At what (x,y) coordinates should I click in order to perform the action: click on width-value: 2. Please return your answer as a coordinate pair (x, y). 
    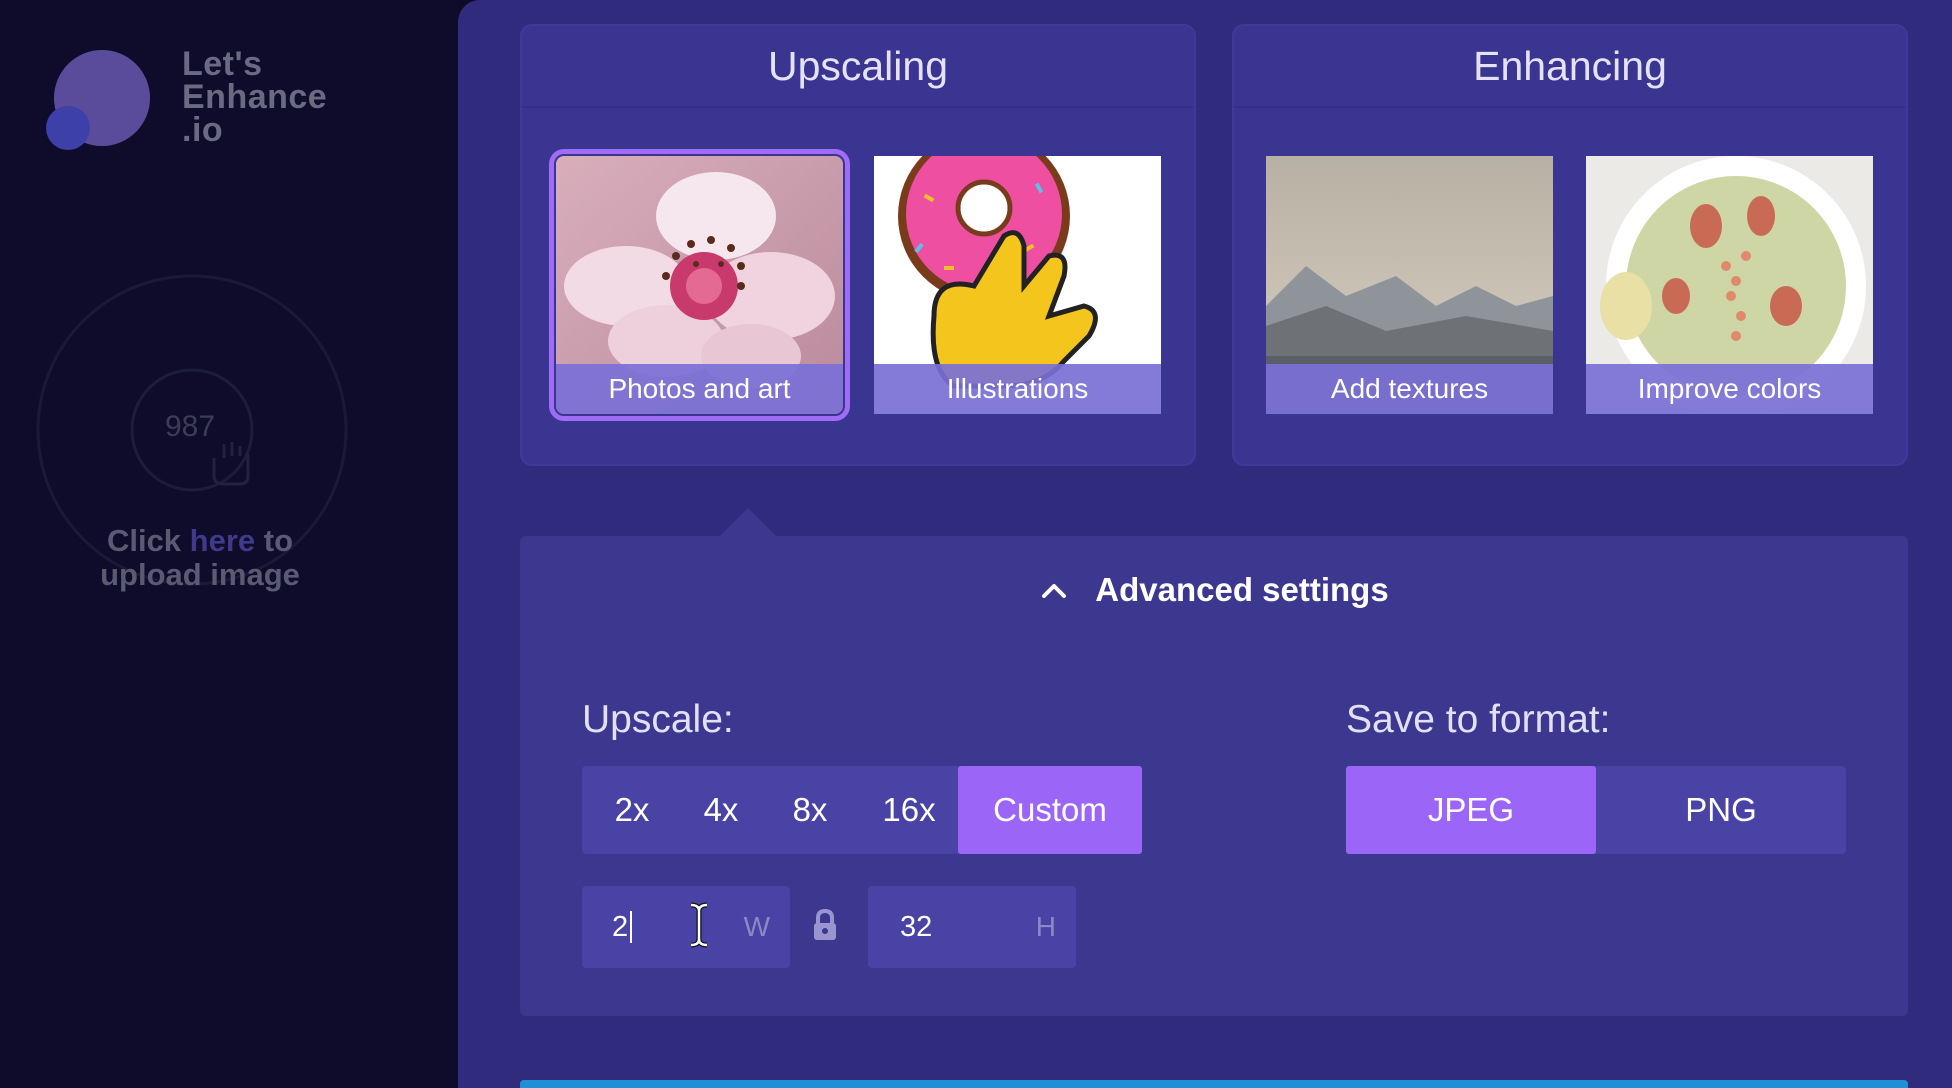
    Looking at the image, I should click on (620, 926).